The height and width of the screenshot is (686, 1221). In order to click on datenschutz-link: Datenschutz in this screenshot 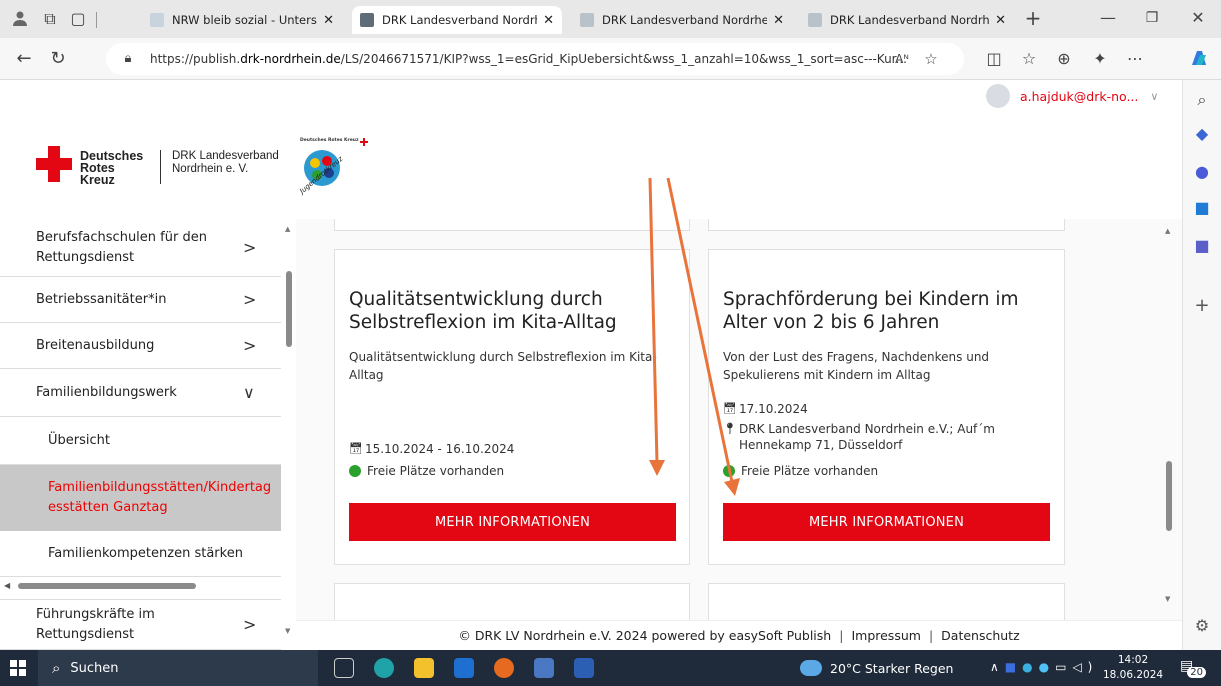, I will do `click(980, 635)`.